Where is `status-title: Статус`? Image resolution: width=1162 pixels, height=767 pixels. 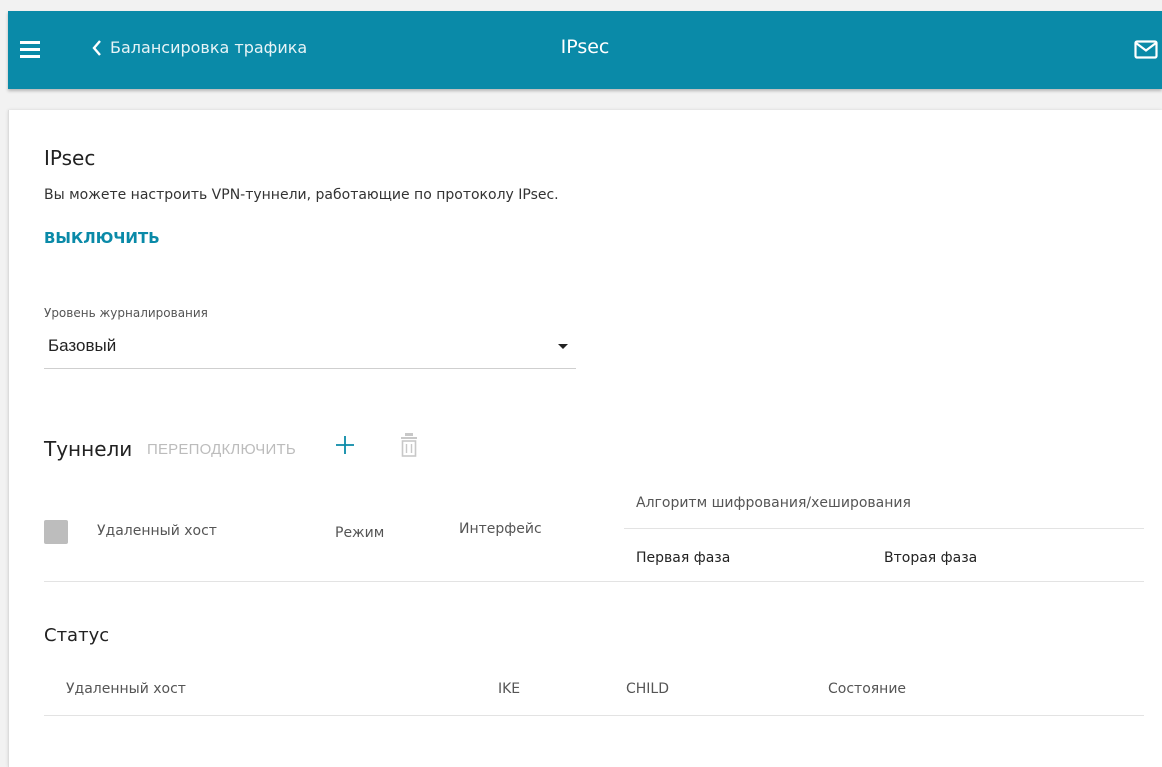
status-title: Статус is located at coordinates (77, 635).